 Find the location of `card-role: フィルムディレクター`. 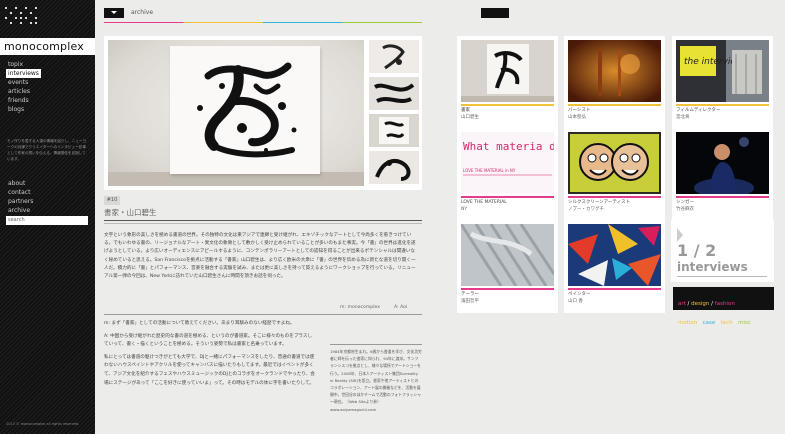

card-role: フィルムディレクター is located at coordinates (698, 110).